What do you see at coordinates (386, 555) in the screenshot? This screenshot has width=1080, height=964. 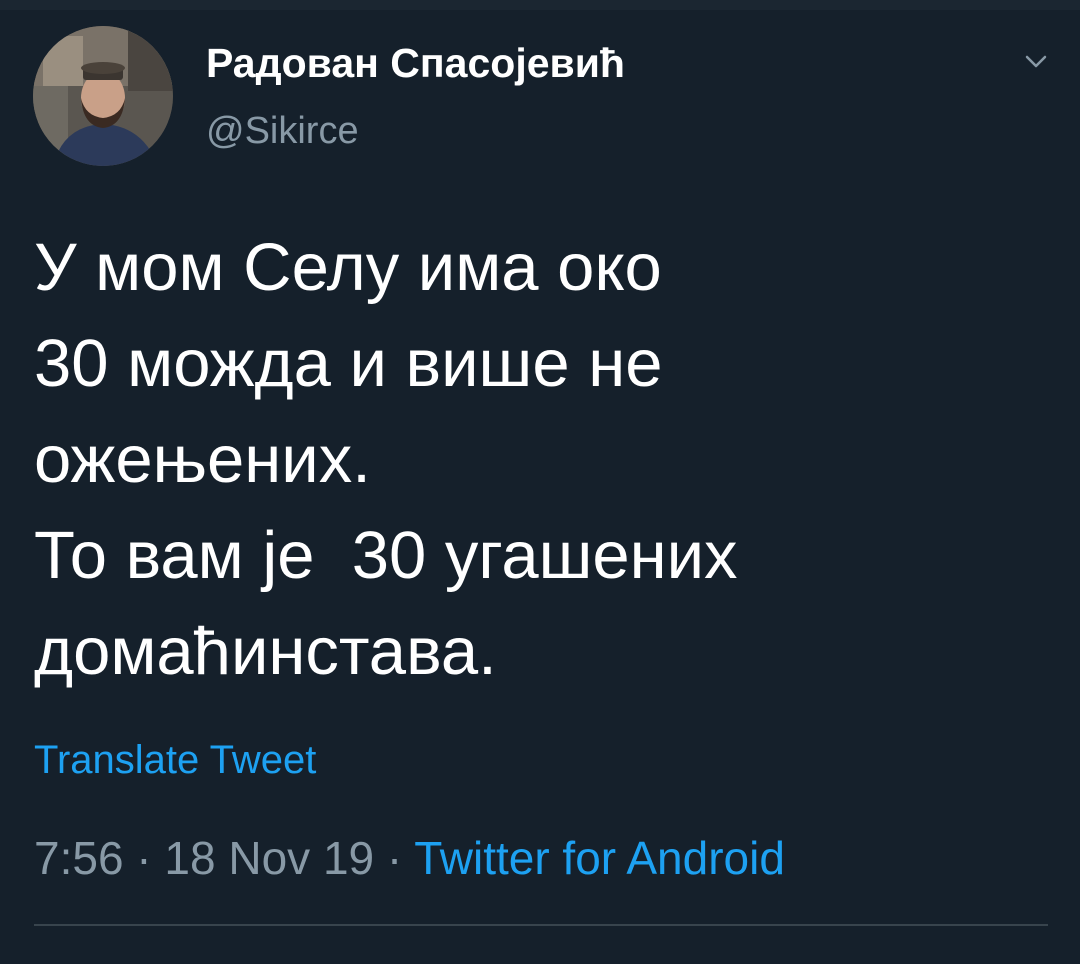 I see `tweet-text-line: То вам је 30 угашених` at bounding box center [386, 555].